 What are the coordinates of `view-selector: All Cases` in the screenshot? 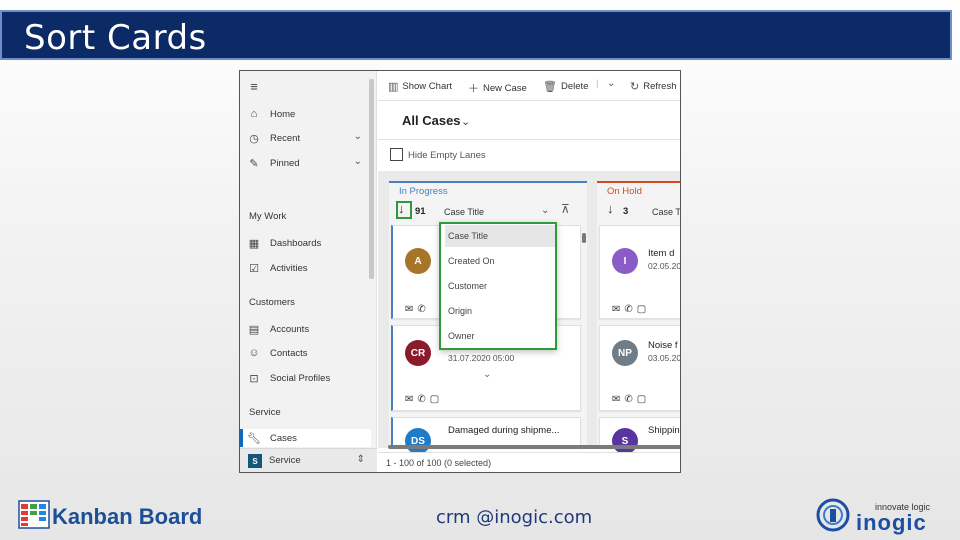 It's located at (431, 120).